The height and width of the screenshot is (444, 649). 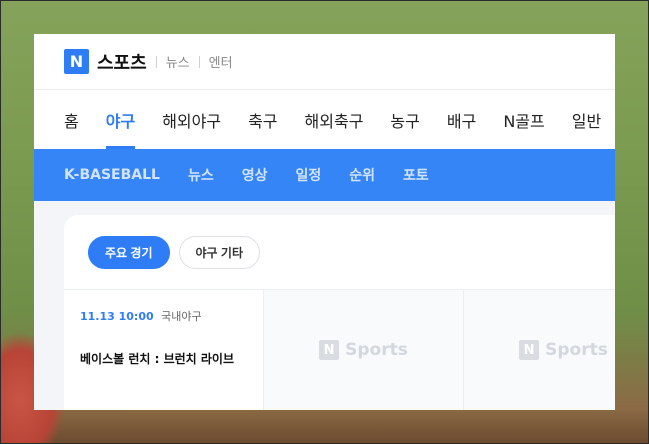 I want to click on filter-chips: 주요 경기 야구 기타, so click(x=339, y=252).